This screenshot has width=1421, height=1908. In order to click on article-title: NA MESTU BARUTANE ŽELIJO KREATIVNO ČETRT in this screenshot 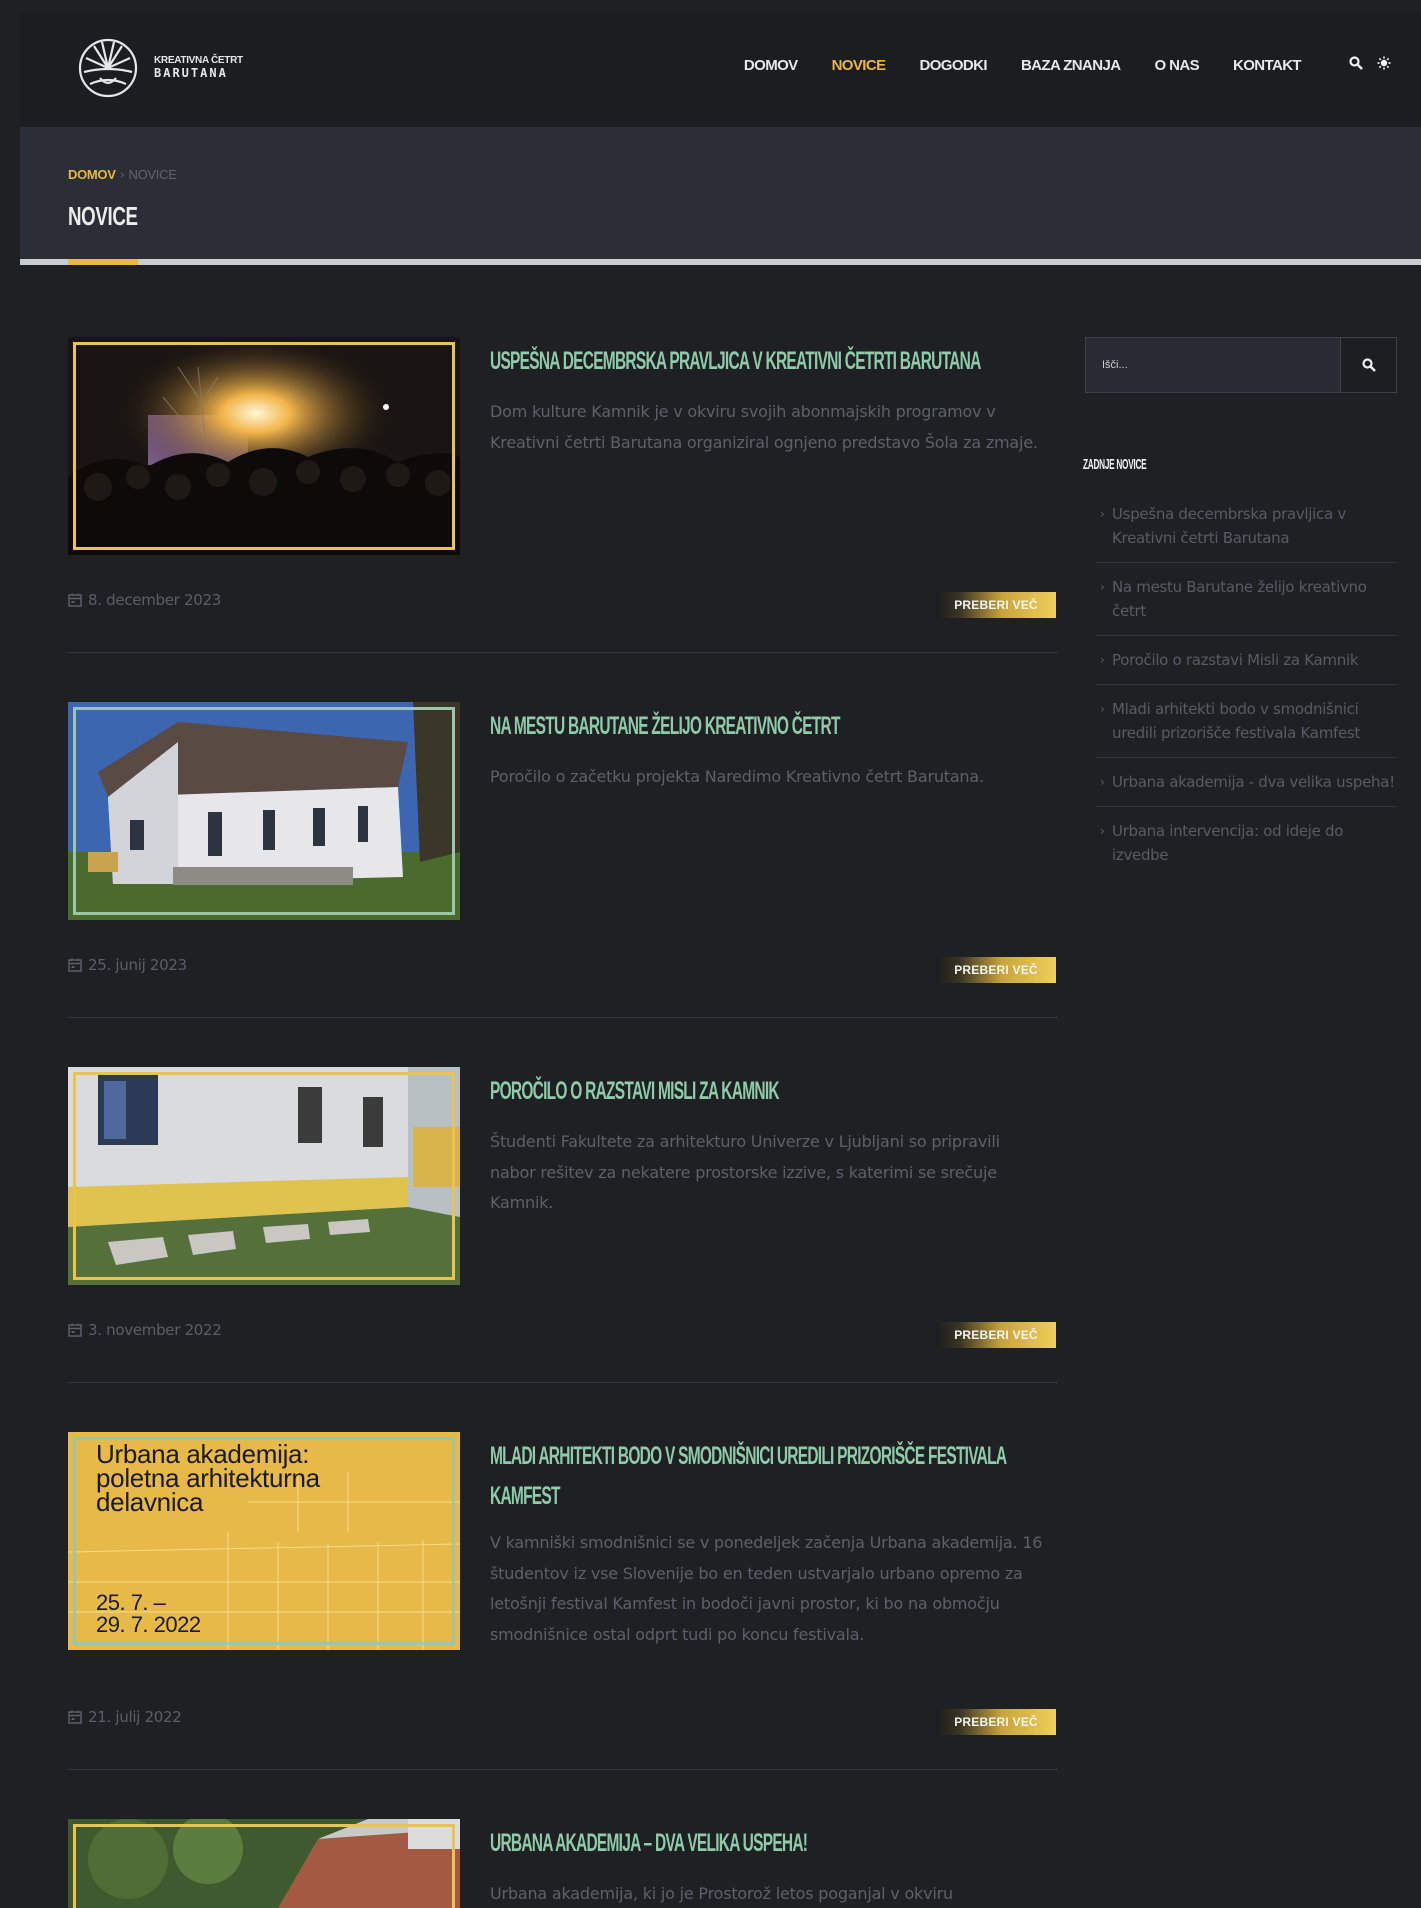, I will do `click(775, 726)`.